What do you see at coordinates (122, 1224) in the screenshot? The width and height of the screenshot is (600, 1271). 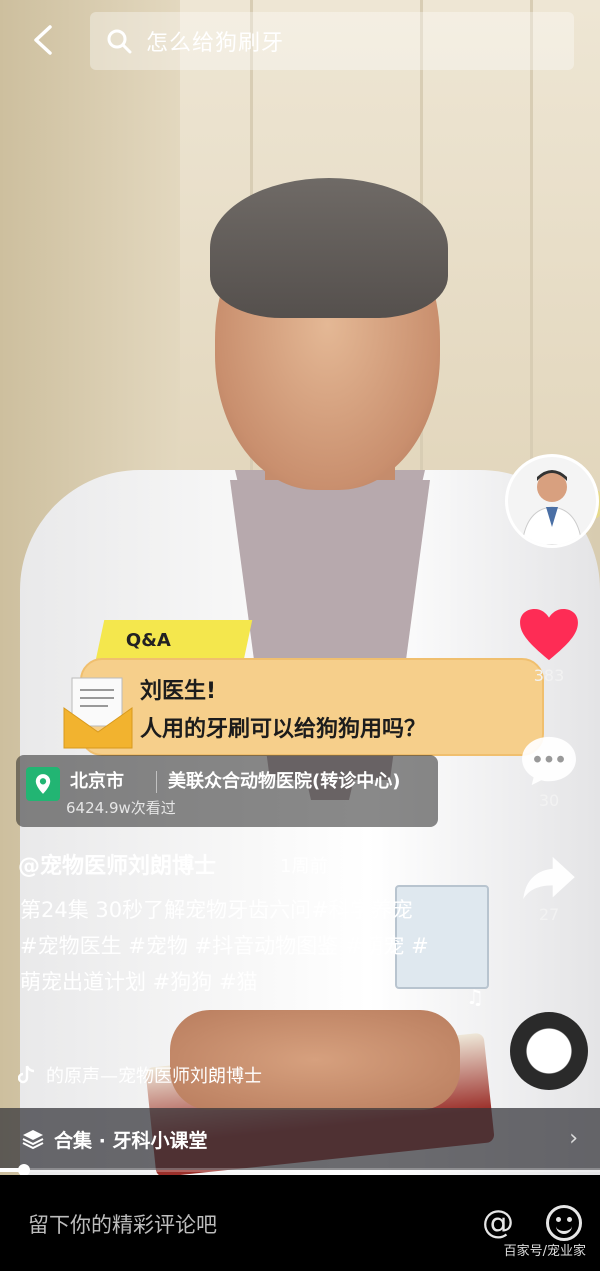 I see `comment-input: 留下你的精彩评论吧` at bounding box center [122, 1224].